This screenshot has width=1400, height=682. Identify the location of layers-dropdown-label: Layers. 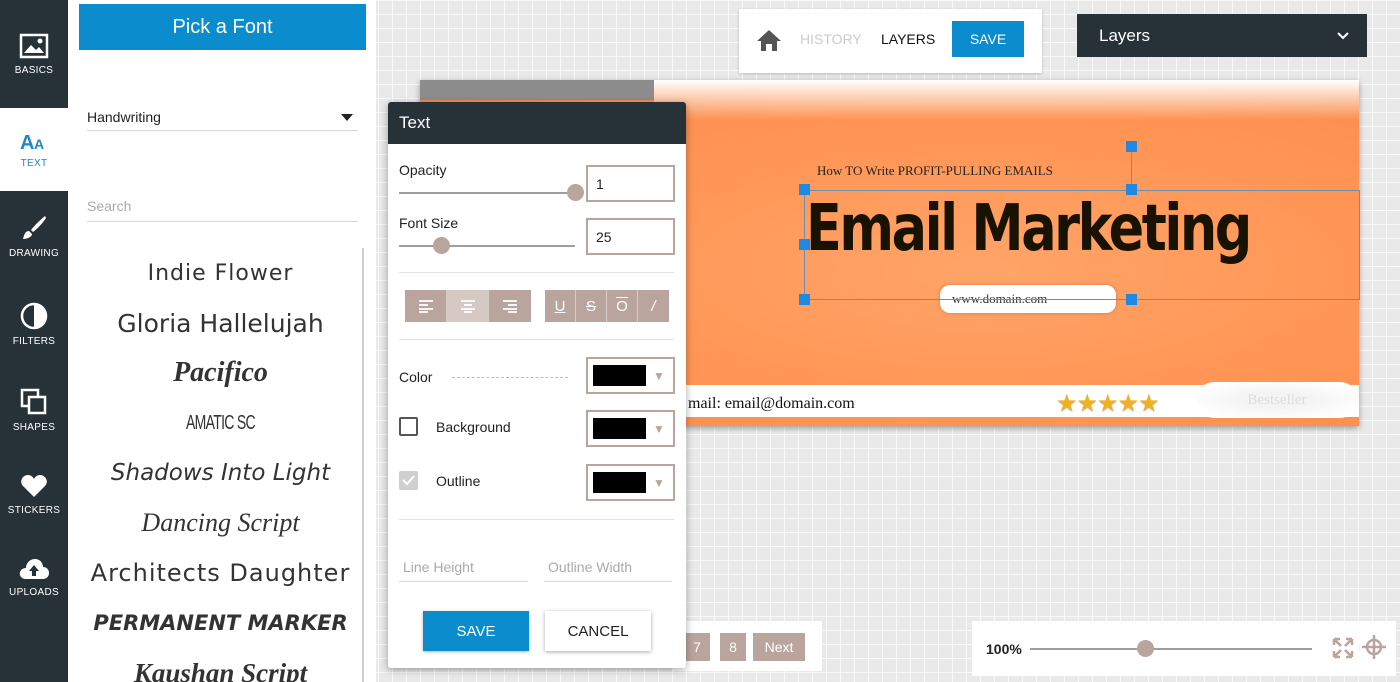
(1125, 35).